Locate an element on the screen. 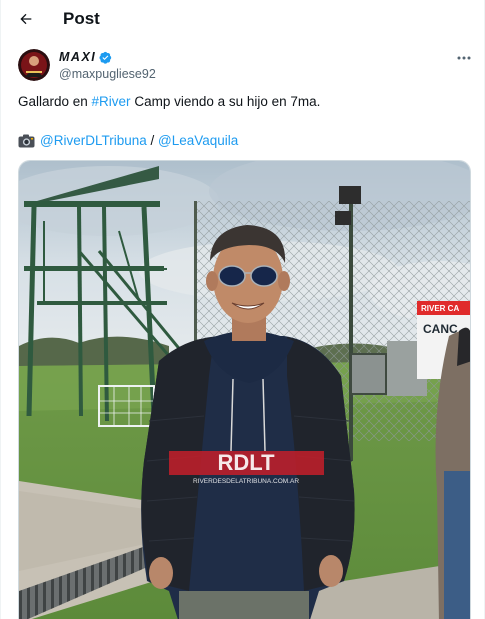  more-horizontal-icon is located at coordinates (464, 58).